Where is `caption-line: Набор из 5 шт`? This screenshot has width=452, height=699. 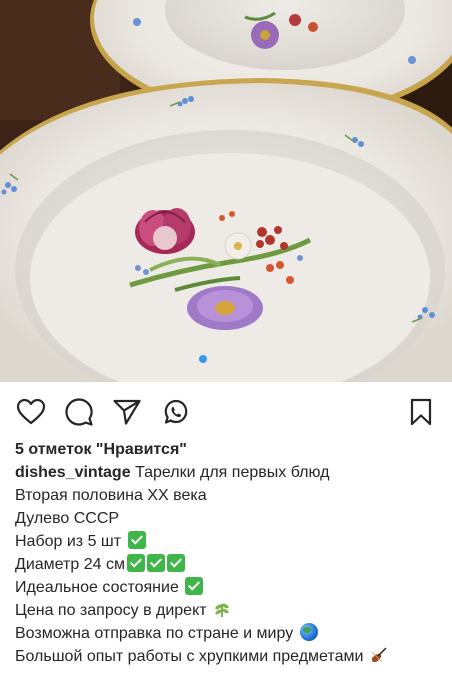 caption-line: Набор из 5 шт is located at coordinates (230, 541).